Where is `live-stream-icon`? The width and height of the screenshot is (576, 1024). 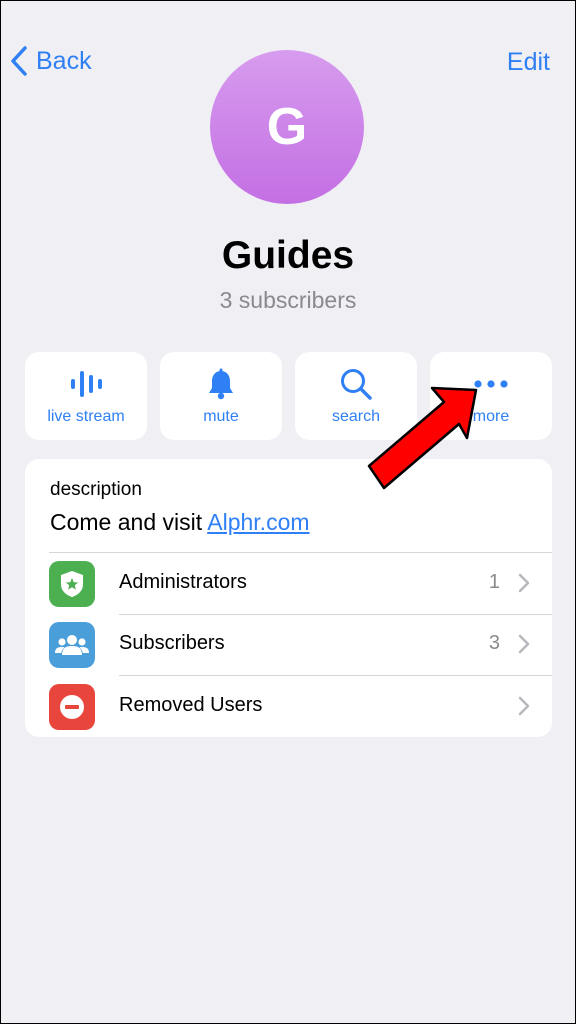 live-stream-icon is located at coordinates (86, 384).